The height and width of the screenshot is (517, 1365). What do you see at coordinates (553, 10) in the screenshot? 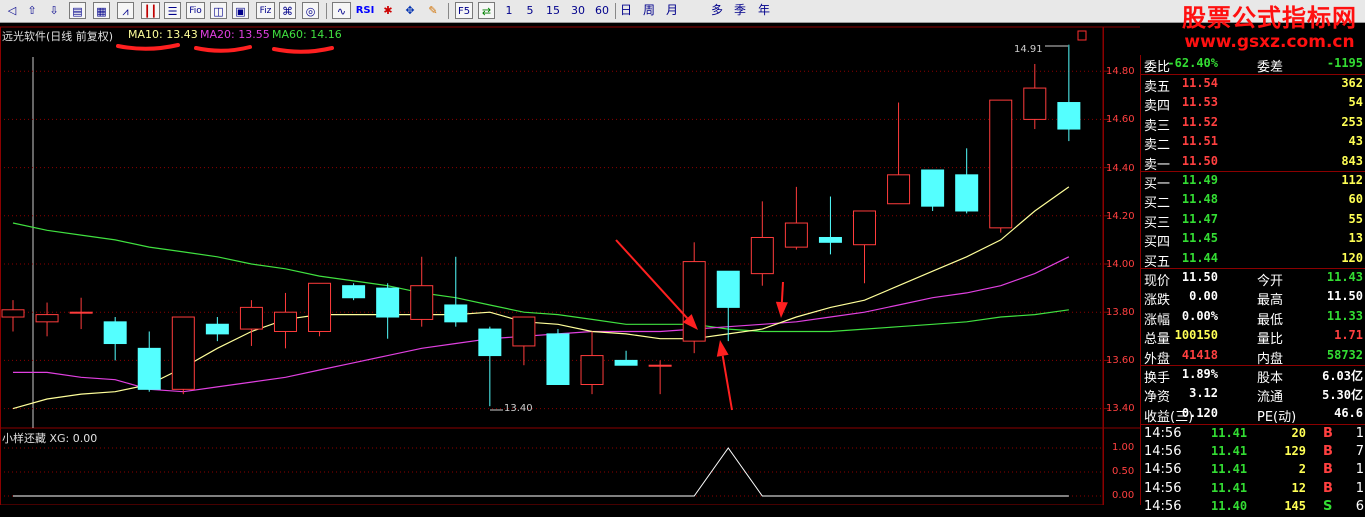
I see `period-15: 15` at bounding box center [553, 10].